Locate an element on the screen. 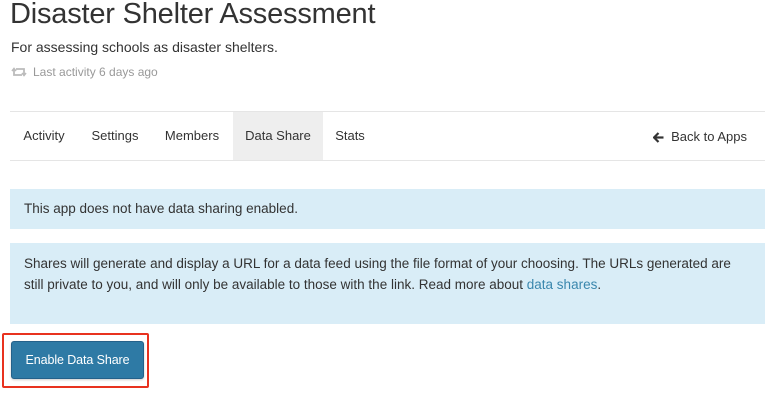  enable-data-share-button: Enable Data Share is located at coordinates (77, 360).